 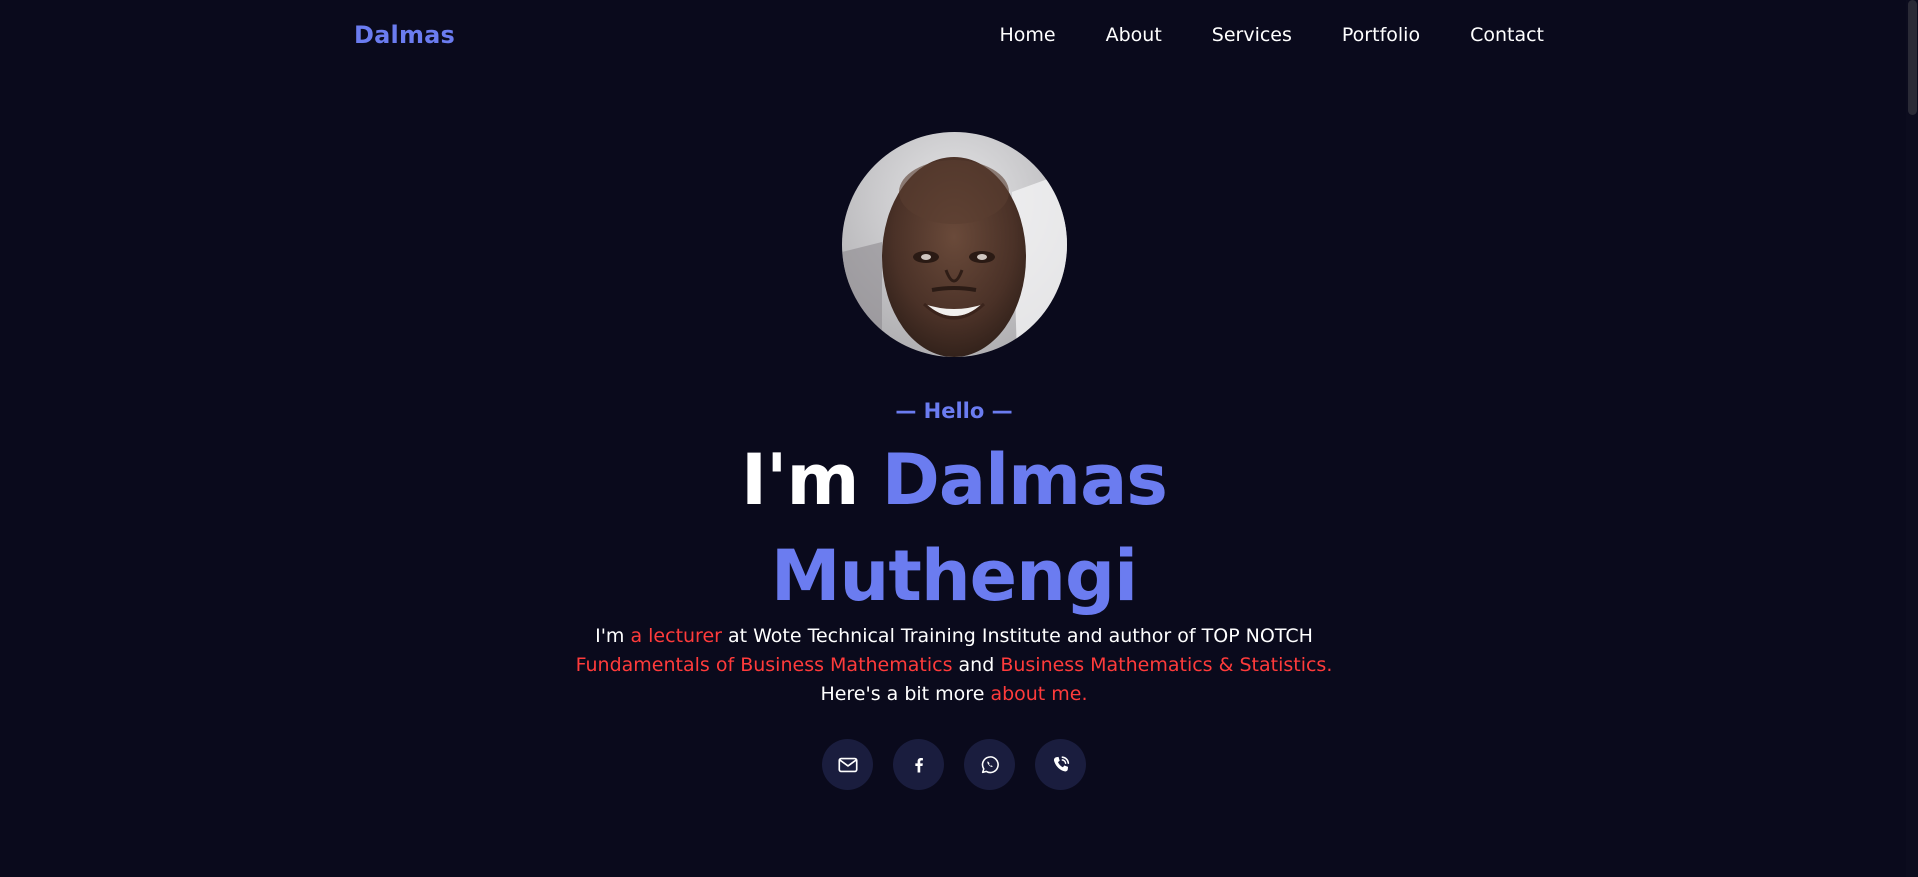 I want to click on desc-lecturer: a lecturer, so click(x=676, y=636).